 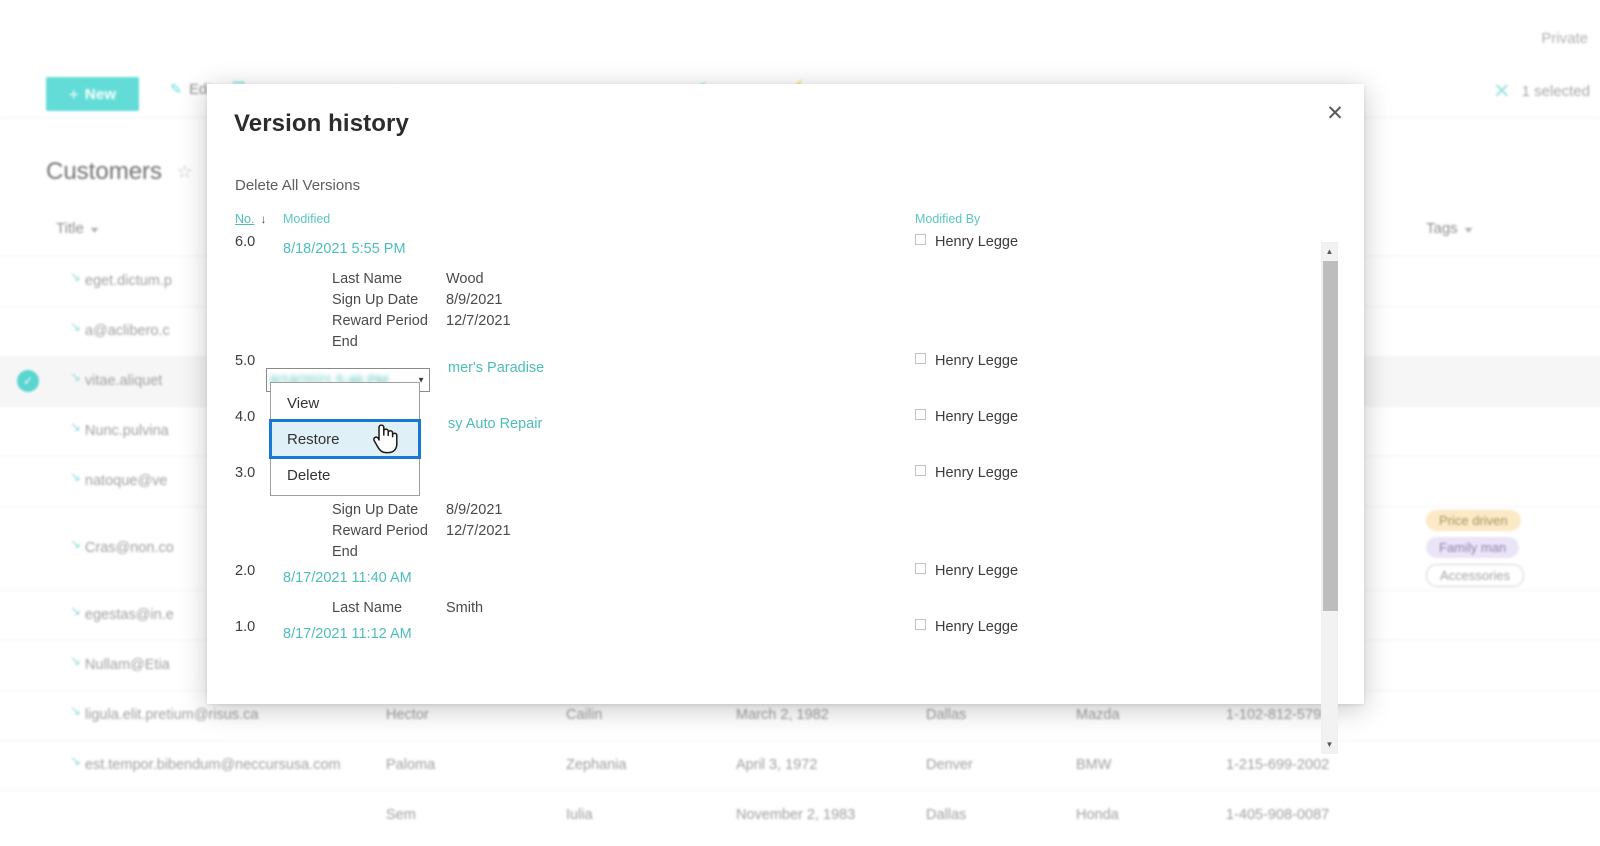 What do you see at coordinates (596, 765) in the screenshot?
I see `cell-last-name-text: Zephania` at bounding box center [596, 765].